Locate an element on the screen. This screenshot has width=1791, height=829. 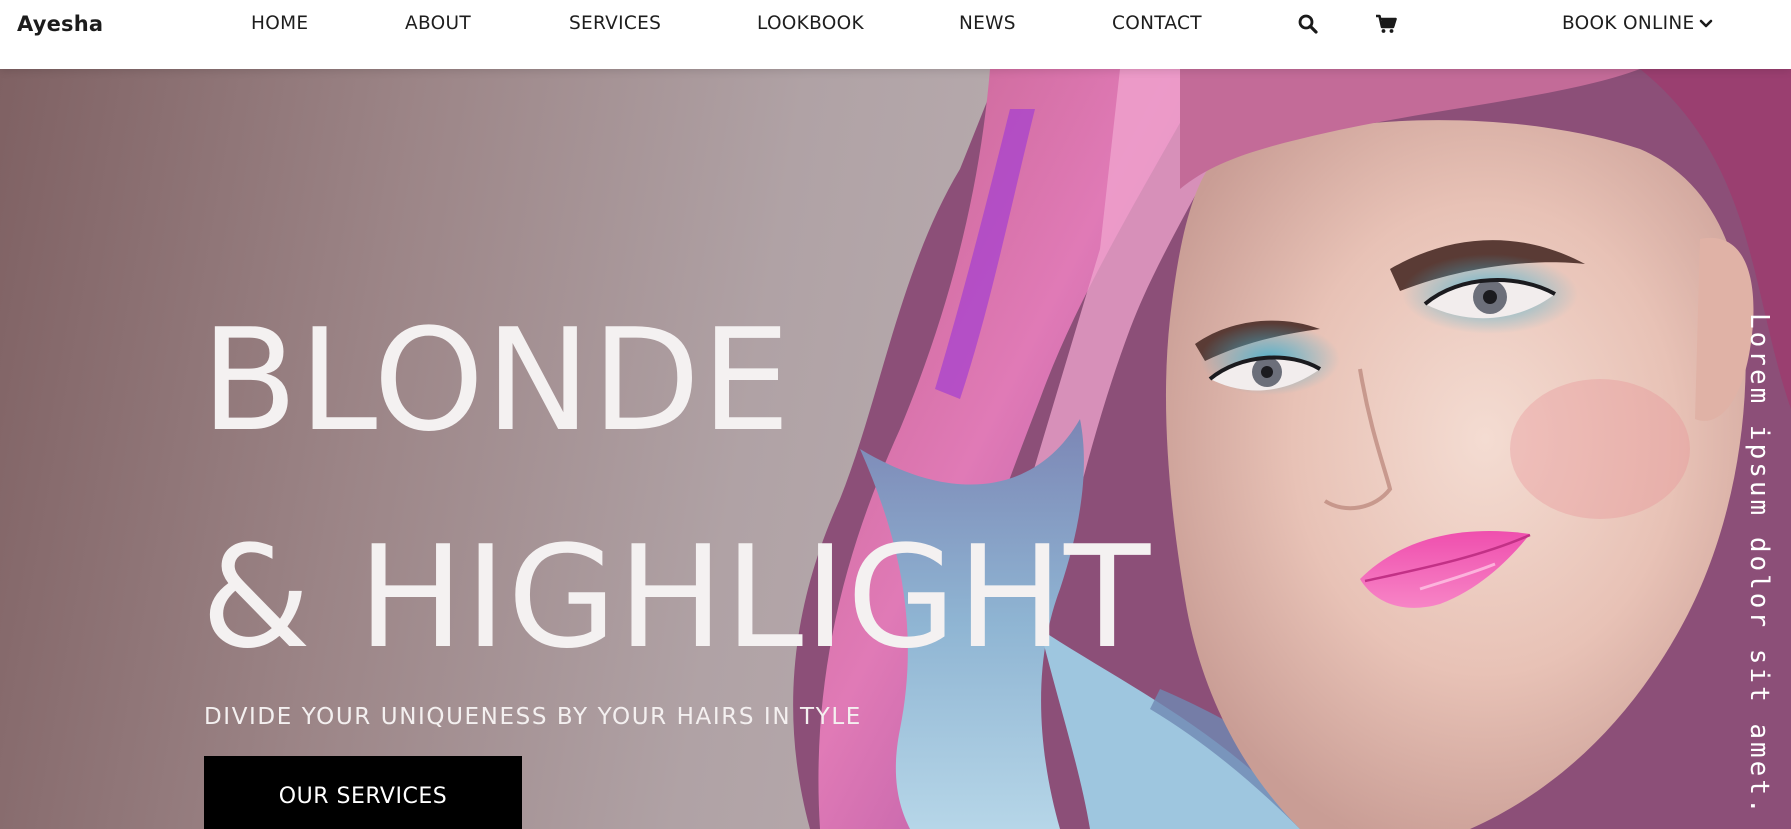
nav-about: ABOUT is located at coordinates (438, 23).